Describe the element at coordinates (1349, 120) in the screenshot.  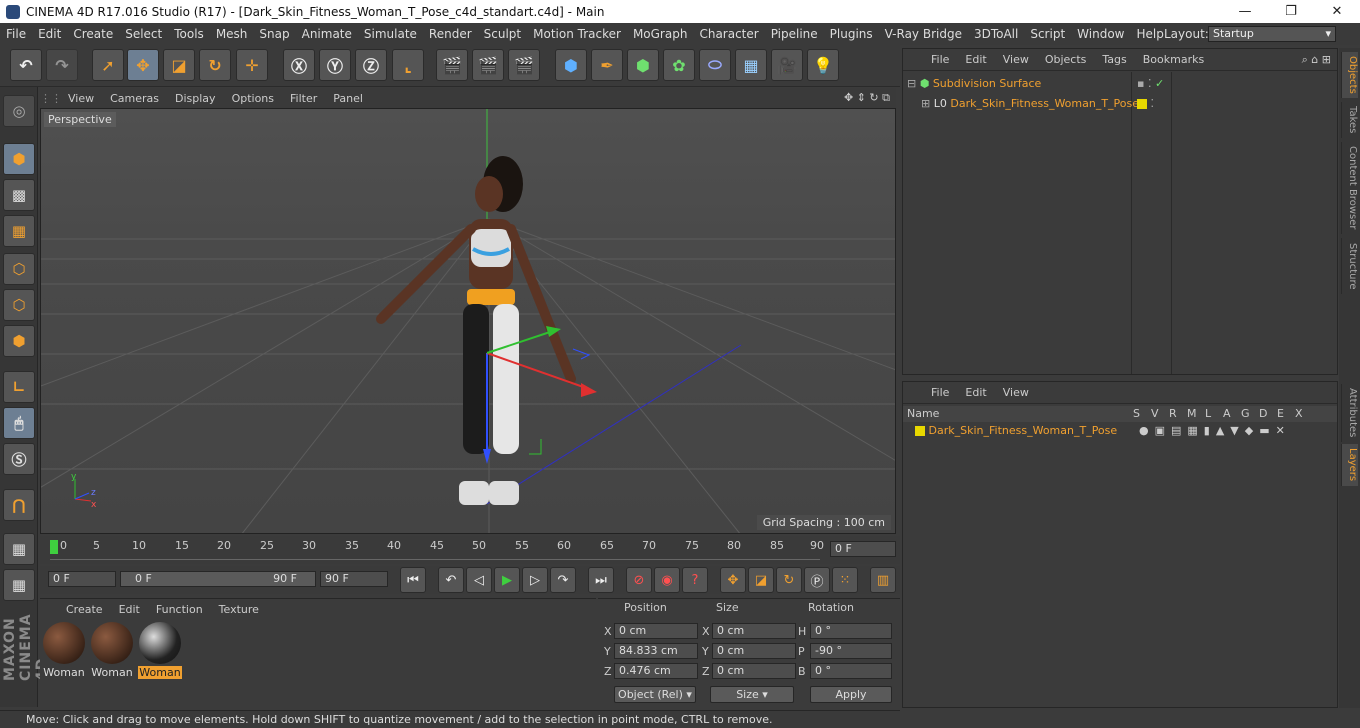
I see `tab-takes: Takes` at that location.